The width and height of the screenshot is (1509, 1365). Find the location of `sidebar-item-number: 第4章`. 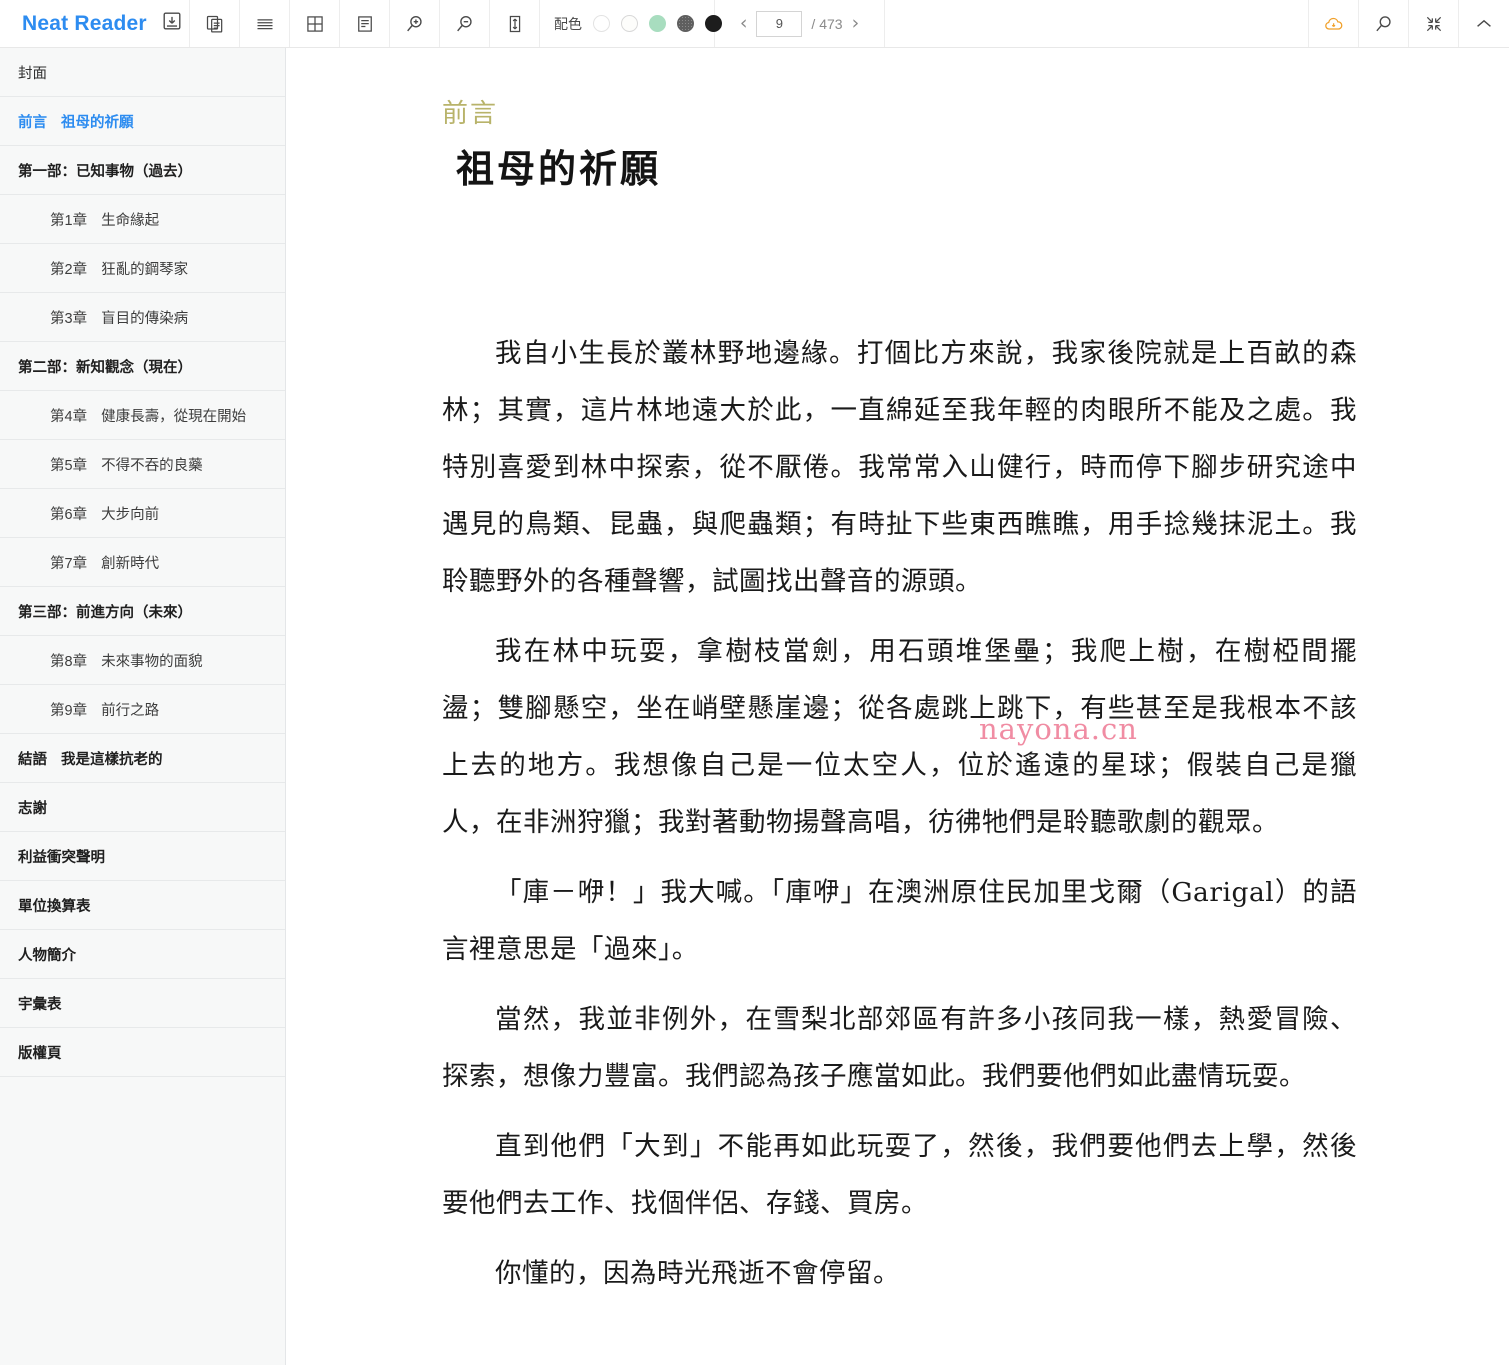

sidebar-item-number: 第4章 is located at coordinates (69, 416).